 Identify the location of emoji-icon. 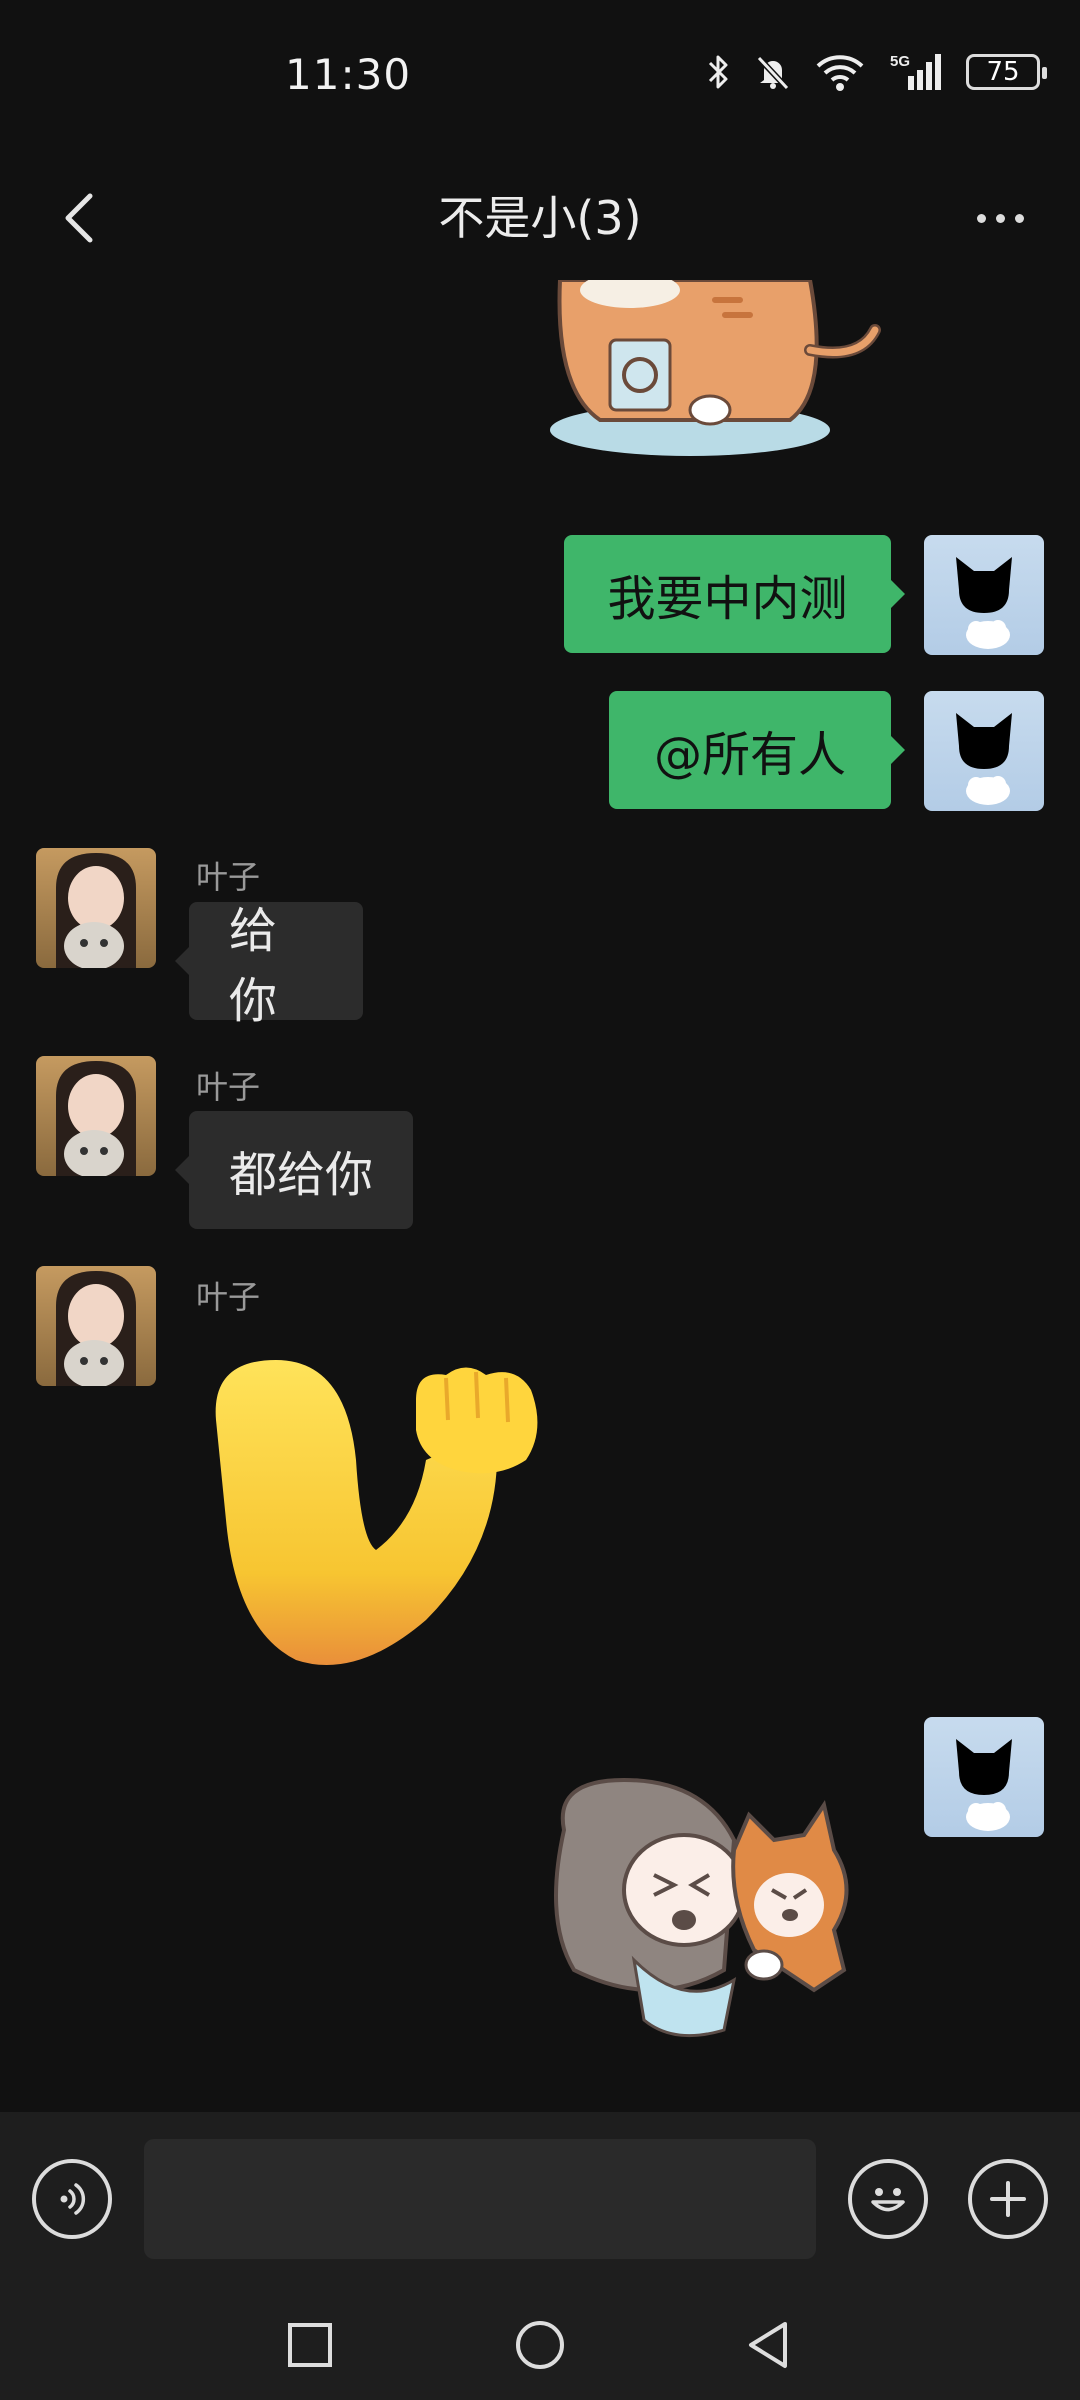
(888, 2200).